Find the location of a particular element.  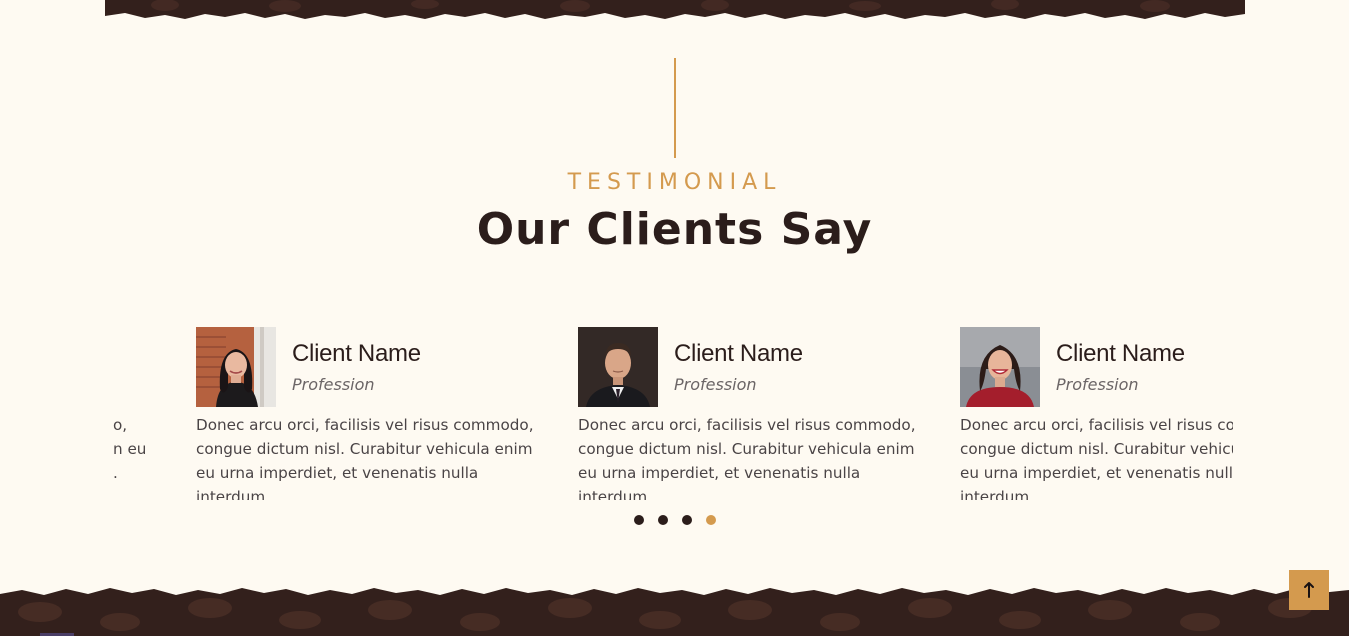

section-eyebrow: TESTIMONIAL is located at coordinates (674, 182).